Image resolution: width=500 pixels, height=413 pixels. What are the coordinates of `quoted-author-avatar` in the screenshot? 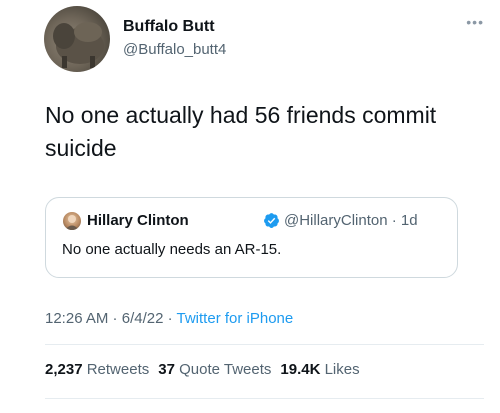 It's located at (72, 221).